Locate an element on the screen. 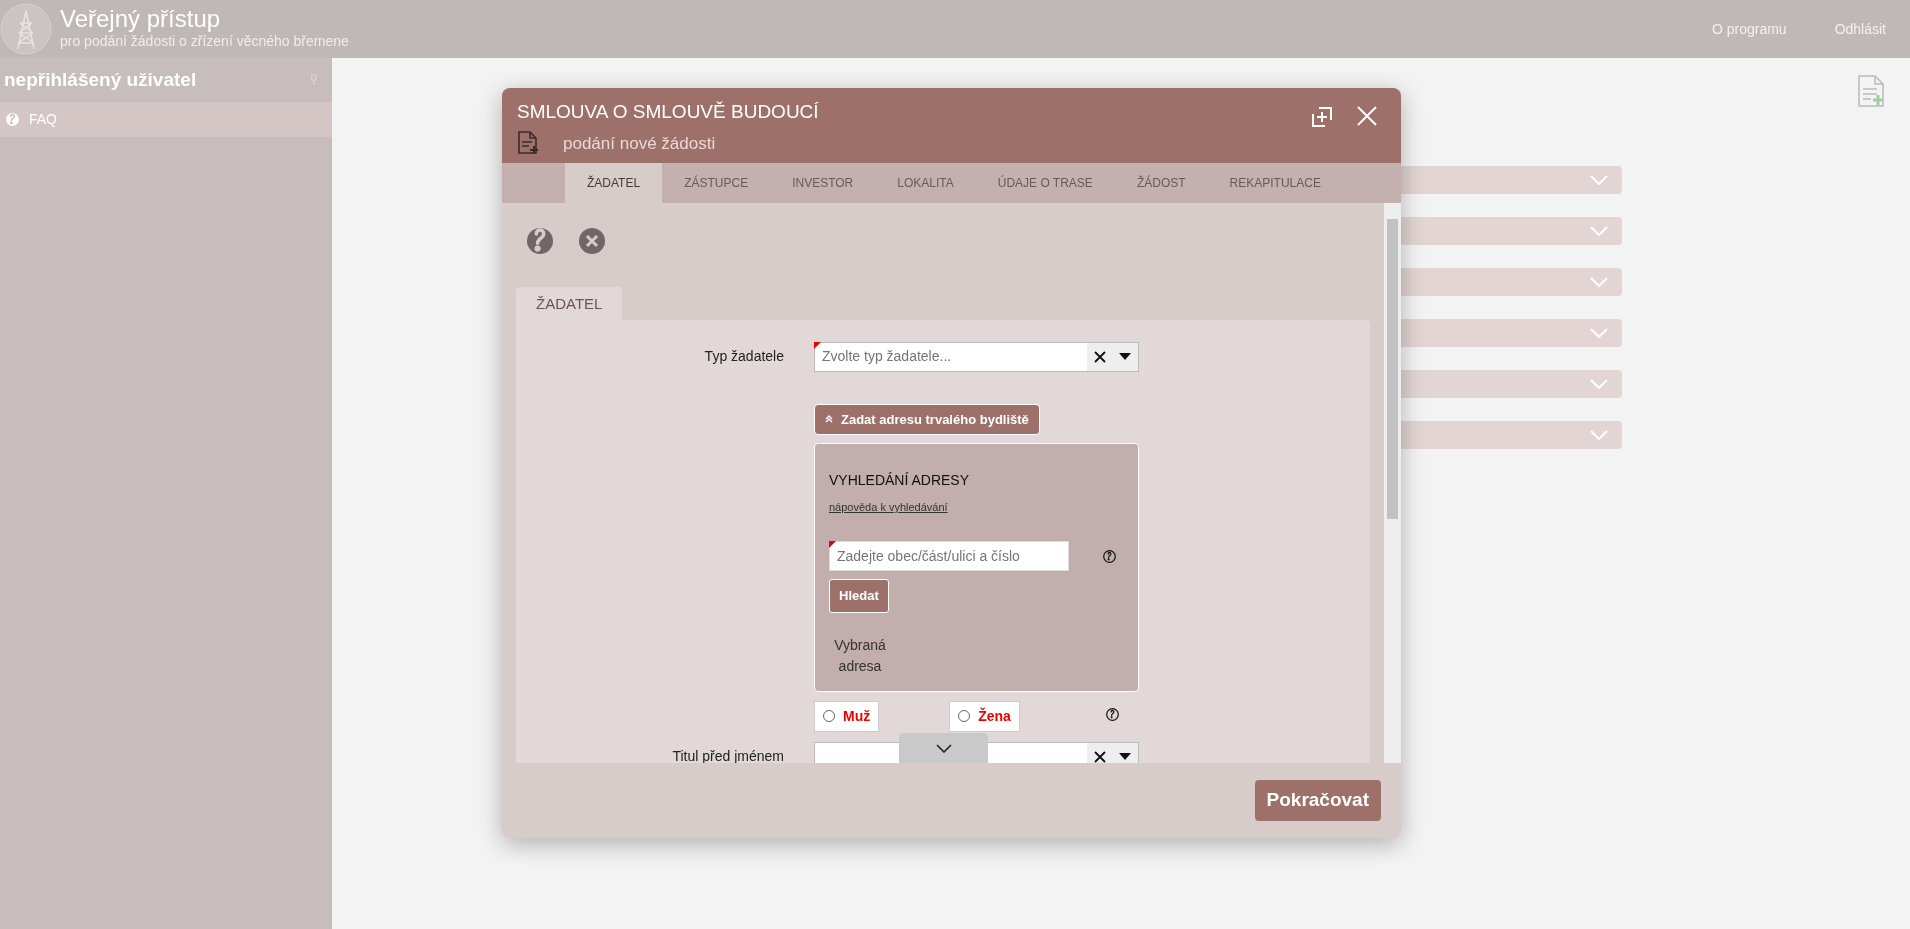 This screenshot has width=1910, height=929. cancel-icon is located at coordinates (592, 241).